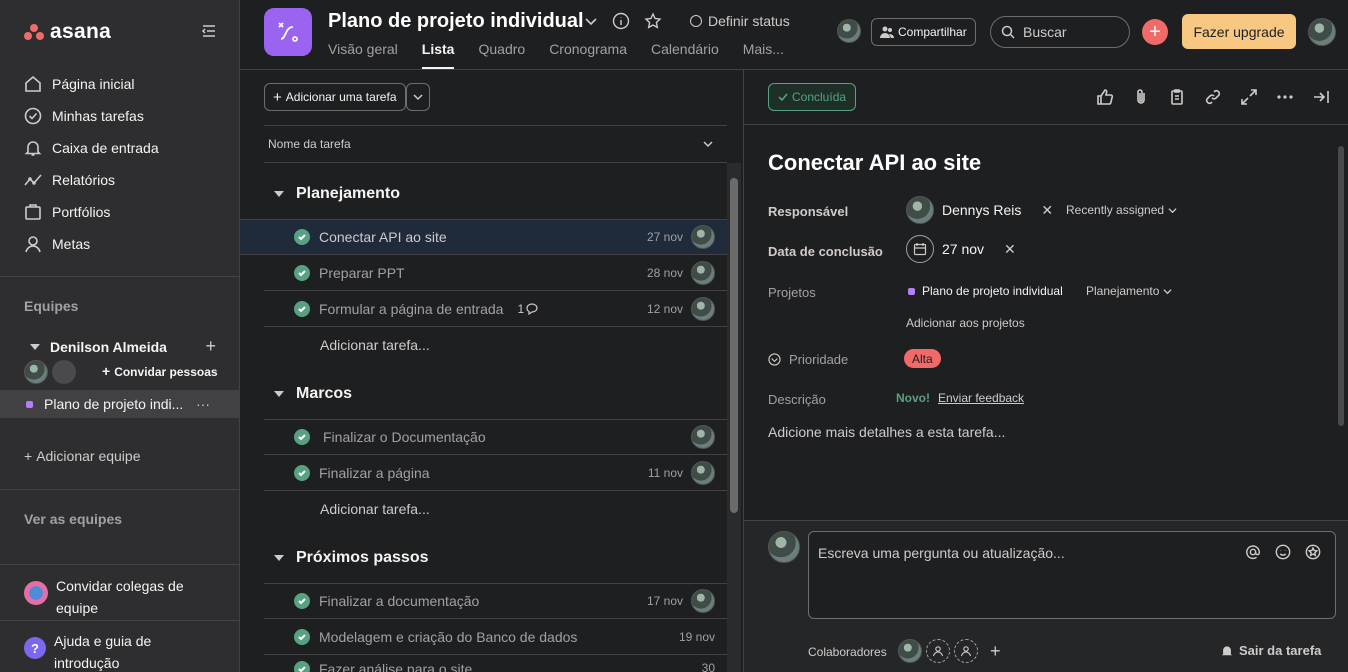 The image size is (1348, 672). What do you see at coordinates (119, 597) in the screenshot?
I see `invite-colleagues-button: Convidar colegas de equipe` at bounding box center [119, 597].